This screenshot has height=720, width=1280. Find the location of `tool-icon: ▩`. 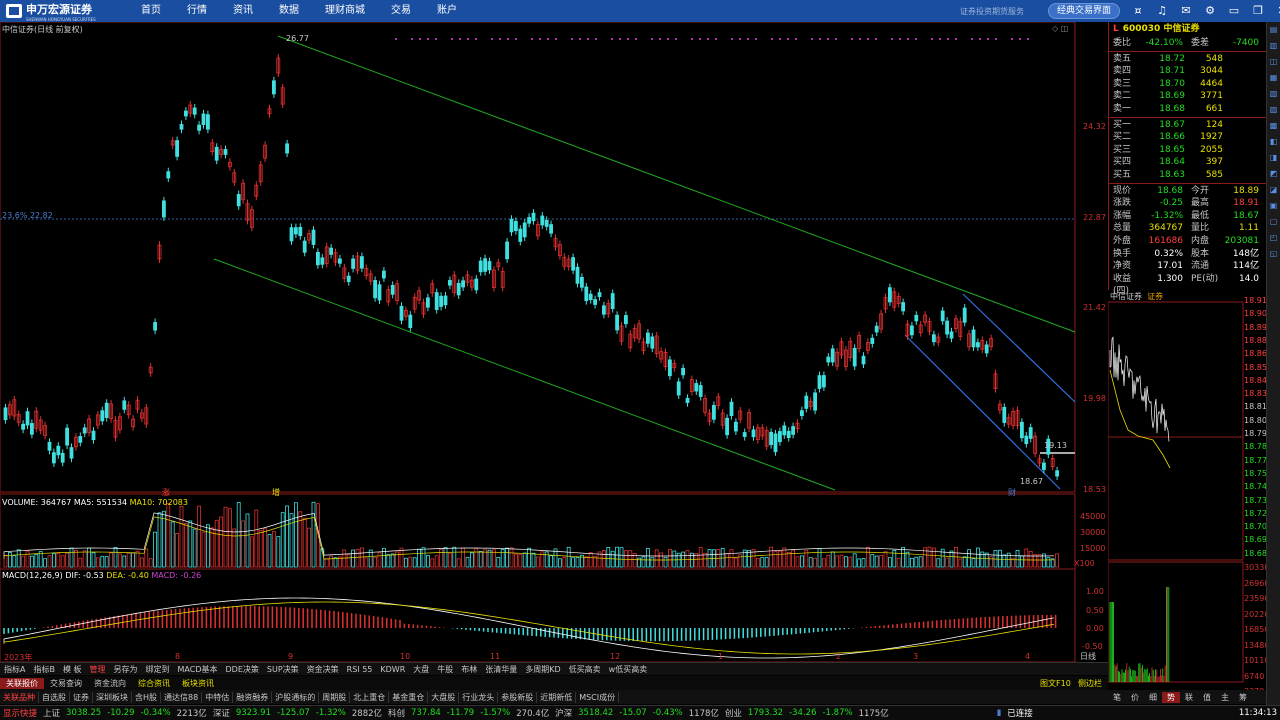

tool-icon: ▩ is located at coordinates (1273, 126).